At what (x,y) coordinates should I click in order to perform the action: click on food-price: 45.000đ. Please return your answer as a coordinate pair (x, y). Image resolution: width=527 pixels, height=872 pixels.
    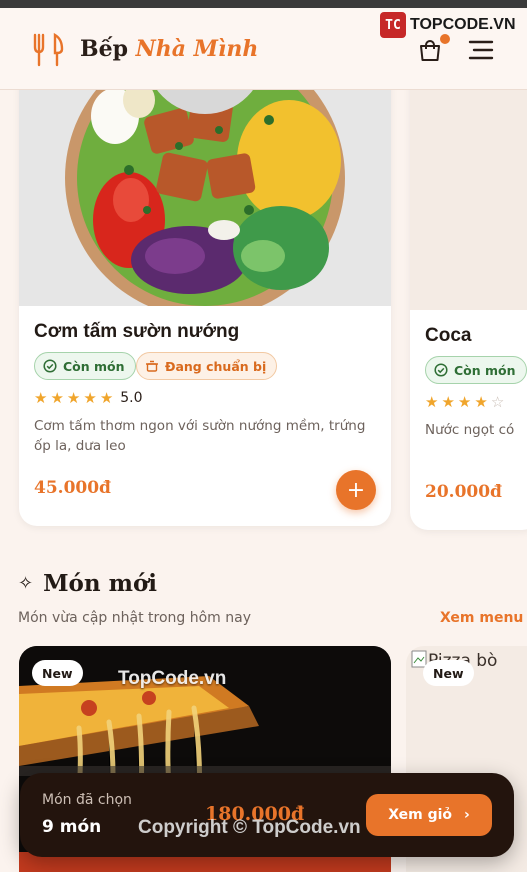
    Looking at the image, I should click on (72, 488).